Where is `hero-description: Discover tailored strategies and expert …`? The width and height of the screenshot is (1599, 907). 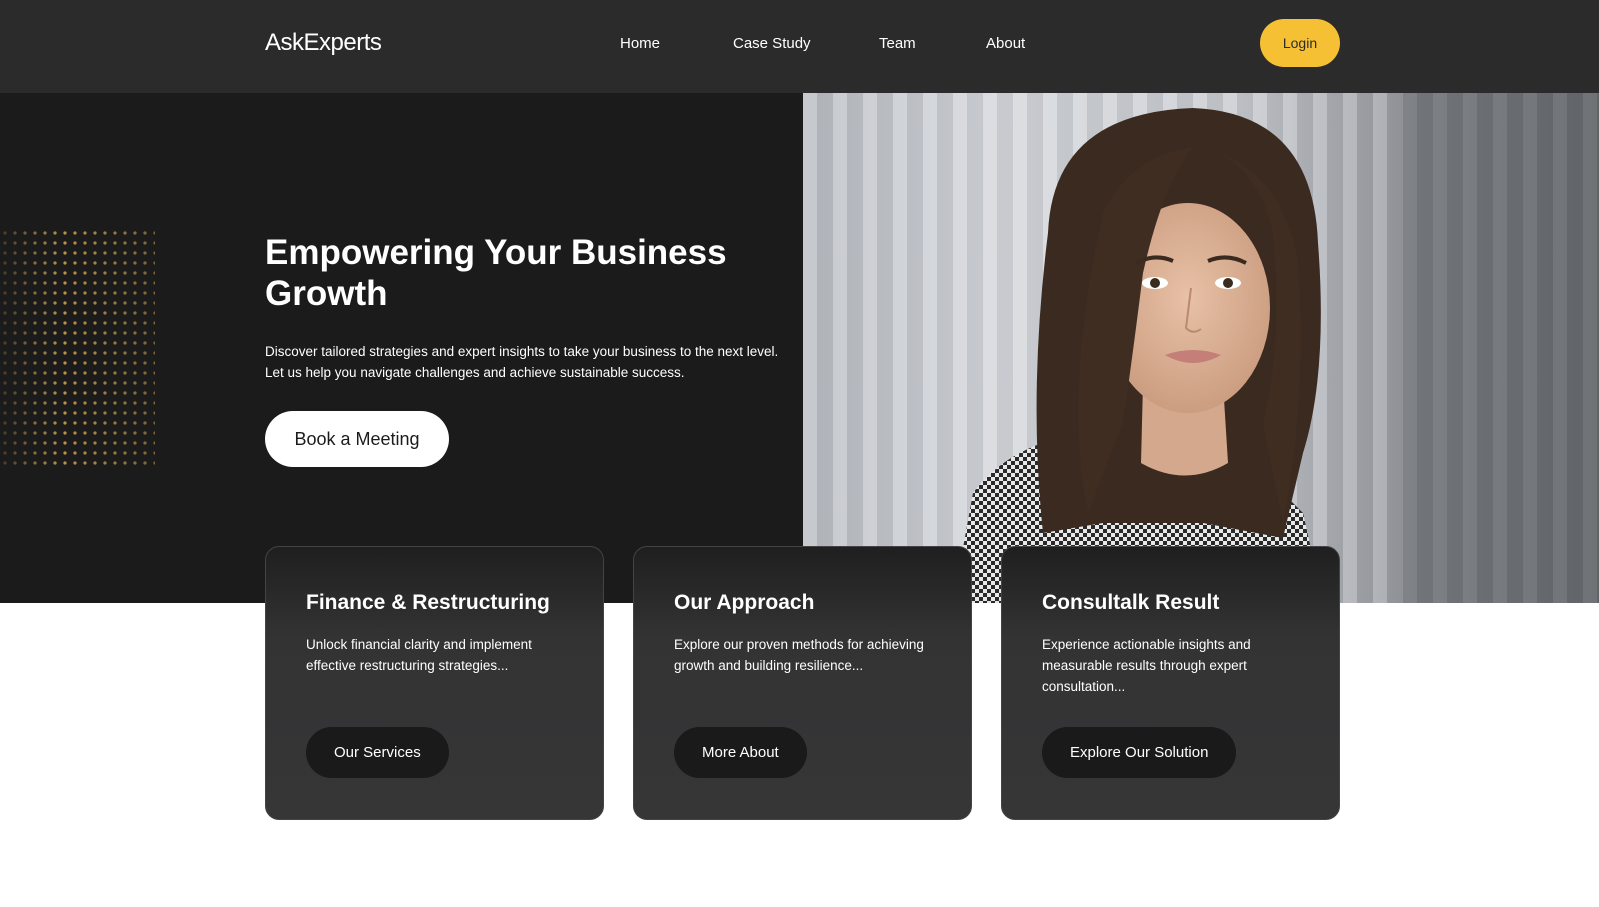 hero-description: Discover tailored strategies and expert … is located at coordinates (522, 362).